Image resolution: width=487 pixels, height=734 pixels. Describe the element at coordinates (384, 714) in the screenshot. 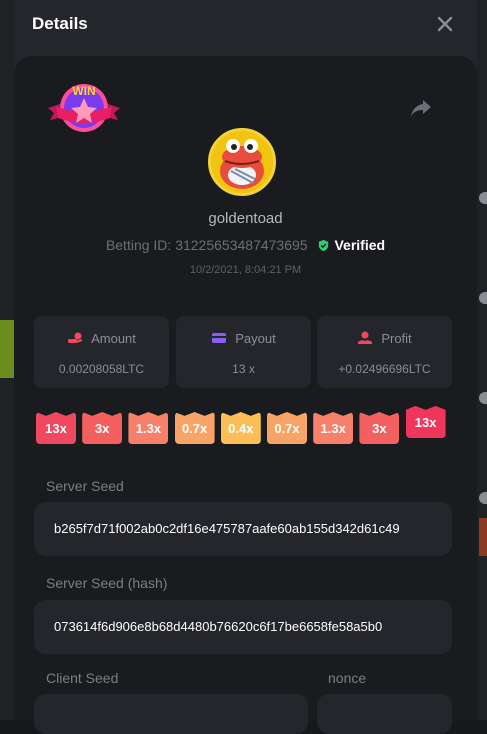

I see `nonce-field` at that location.